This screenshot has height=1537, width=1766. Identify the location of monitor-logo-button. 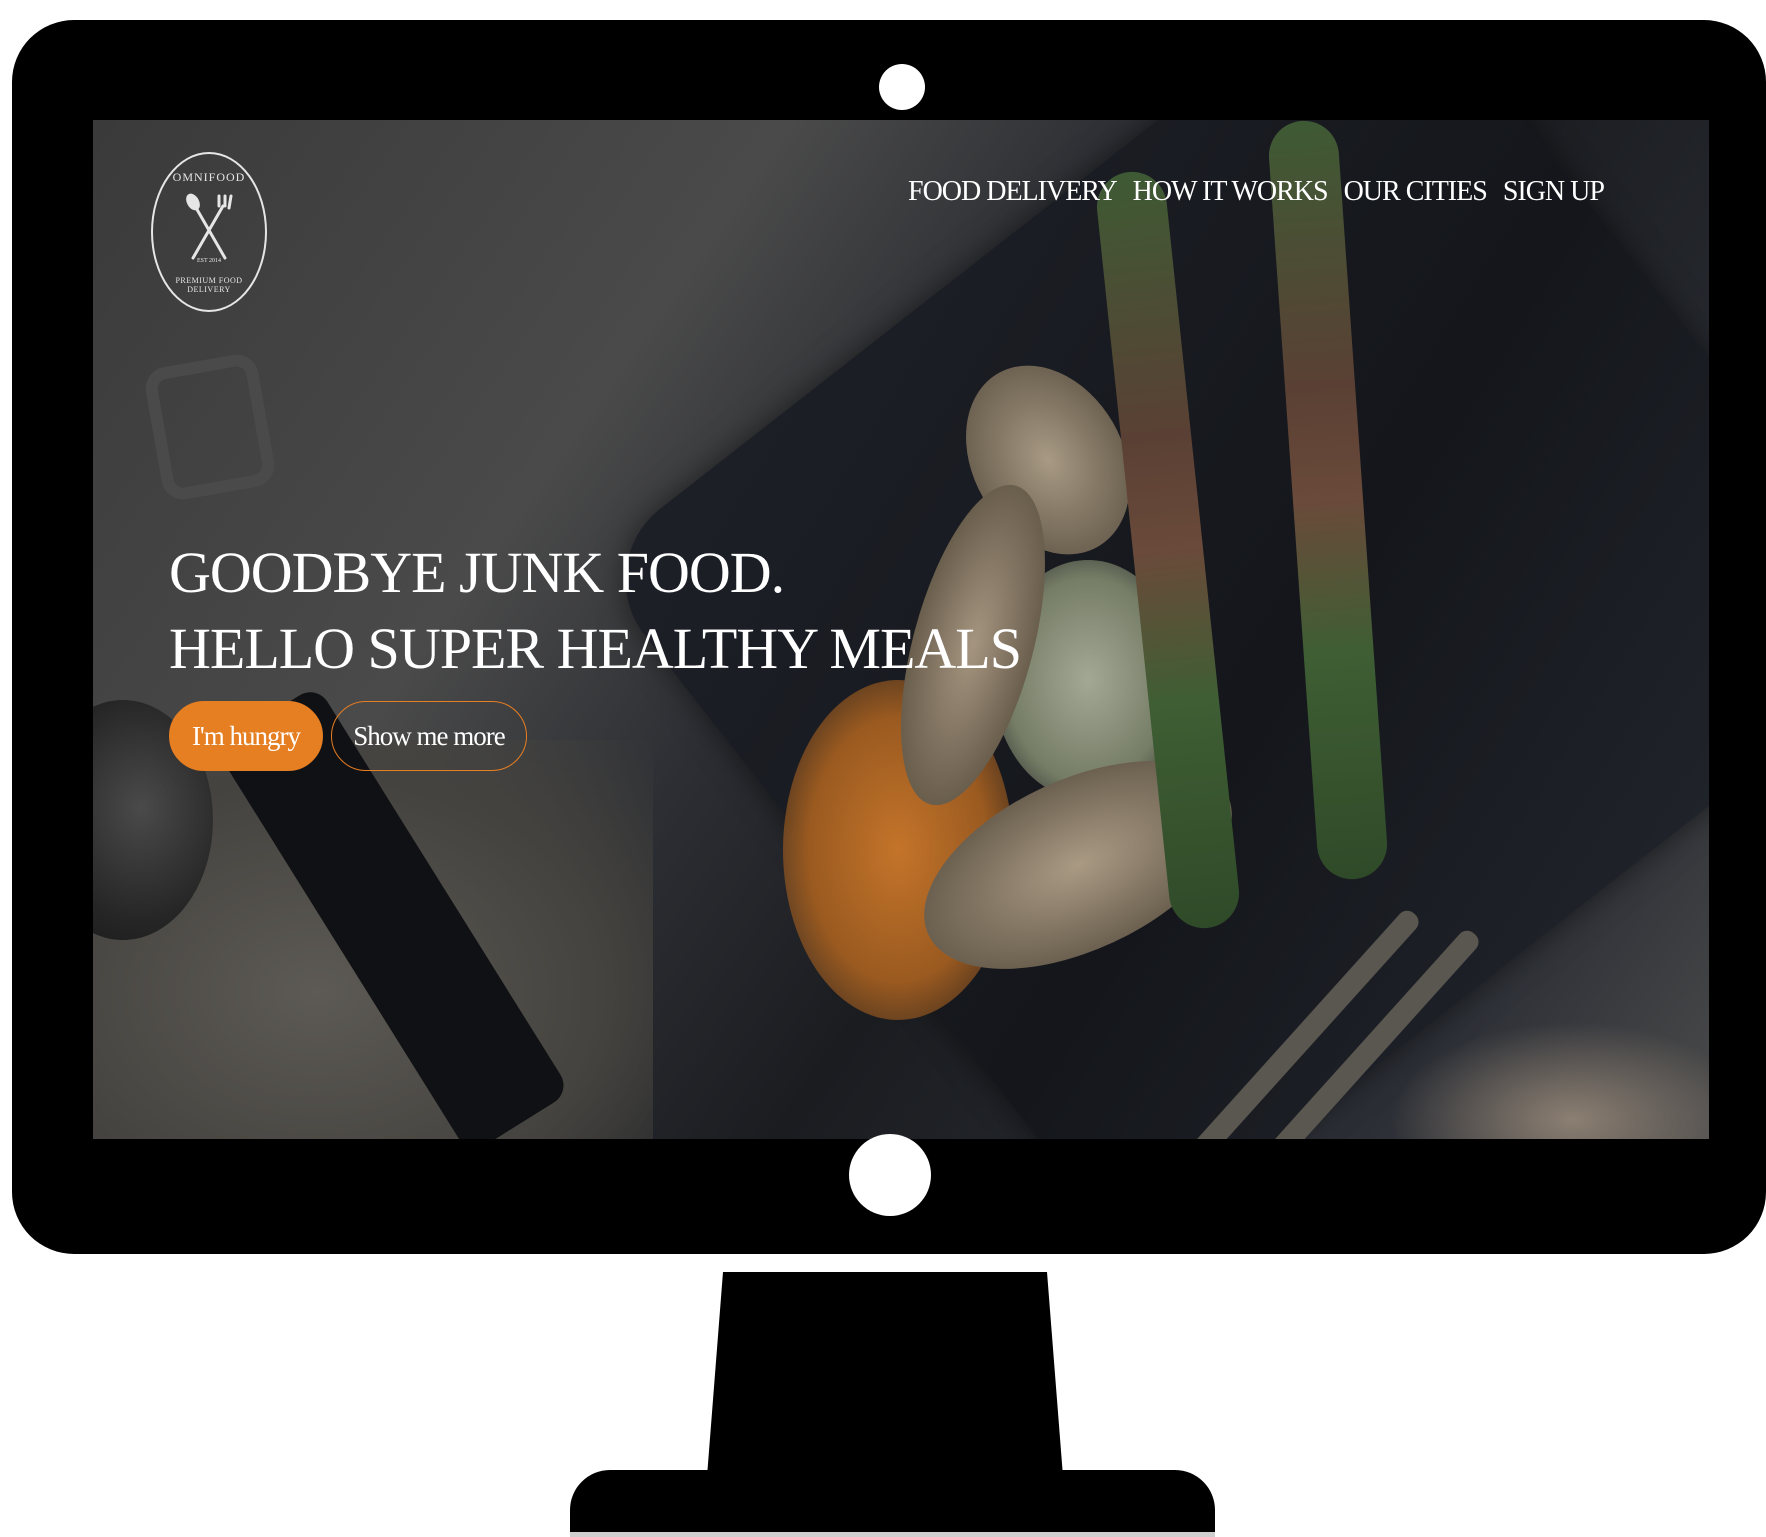
(890, 1175).